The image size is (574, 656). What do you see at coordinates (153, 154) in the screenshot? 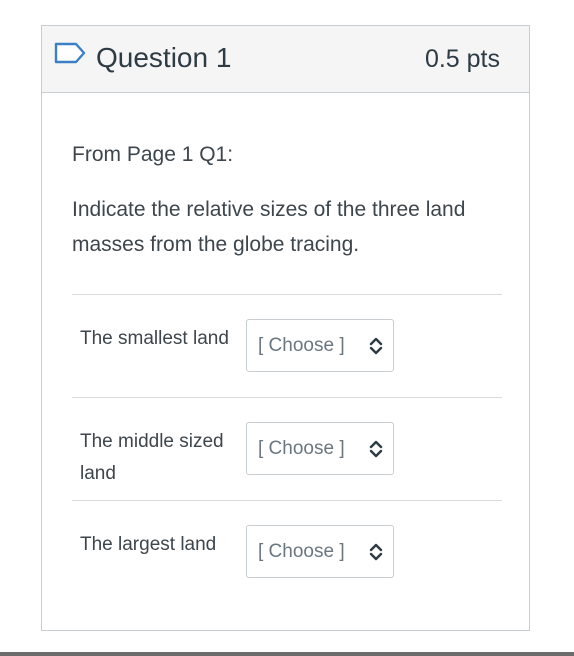
I see `question-source: From Page 1 Q1:` at bounding box center [153, 154].